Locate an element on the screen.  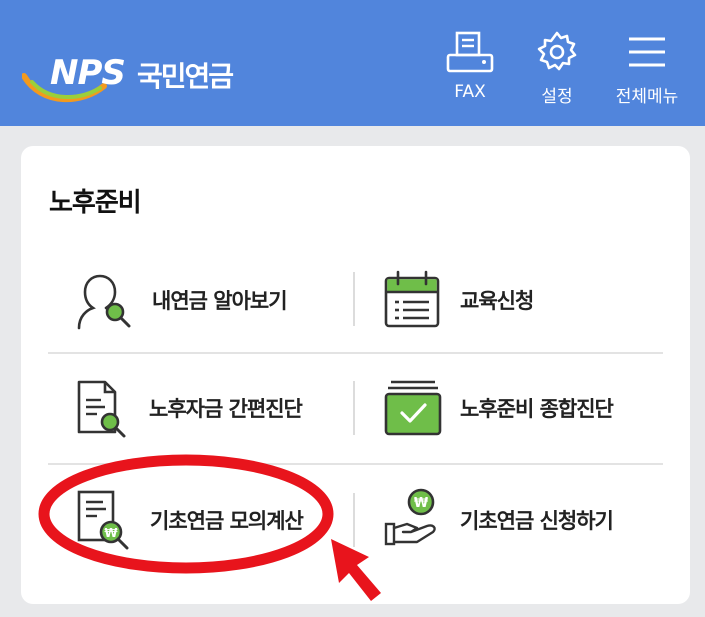
settings-button: 설정 is located at coordinates (557, 70).